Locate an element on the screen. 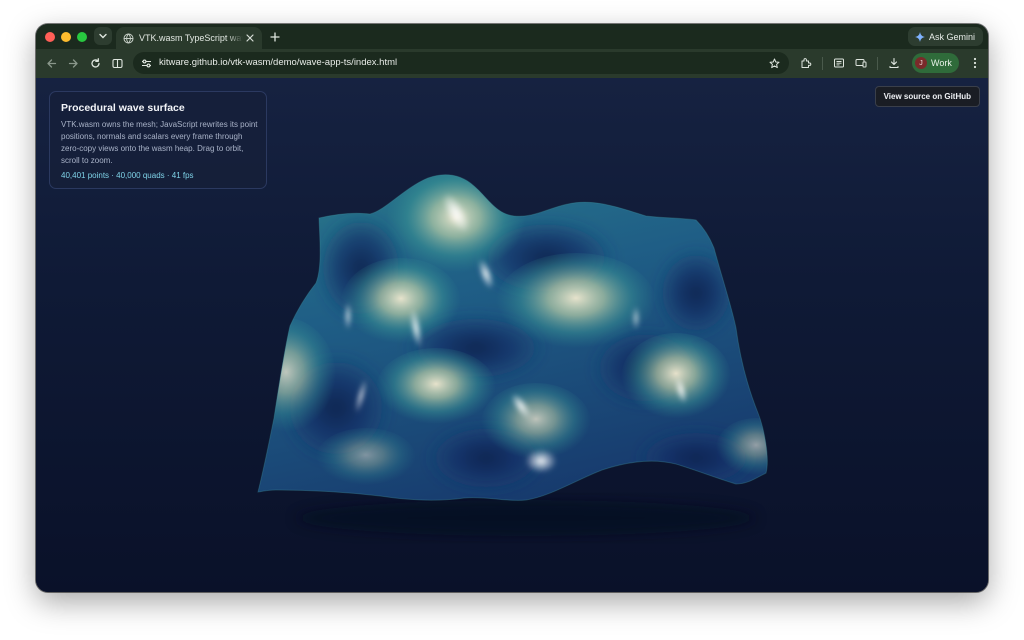 This screenshot has width=1024, height=640. back-button is located at coordinates (51, 63).